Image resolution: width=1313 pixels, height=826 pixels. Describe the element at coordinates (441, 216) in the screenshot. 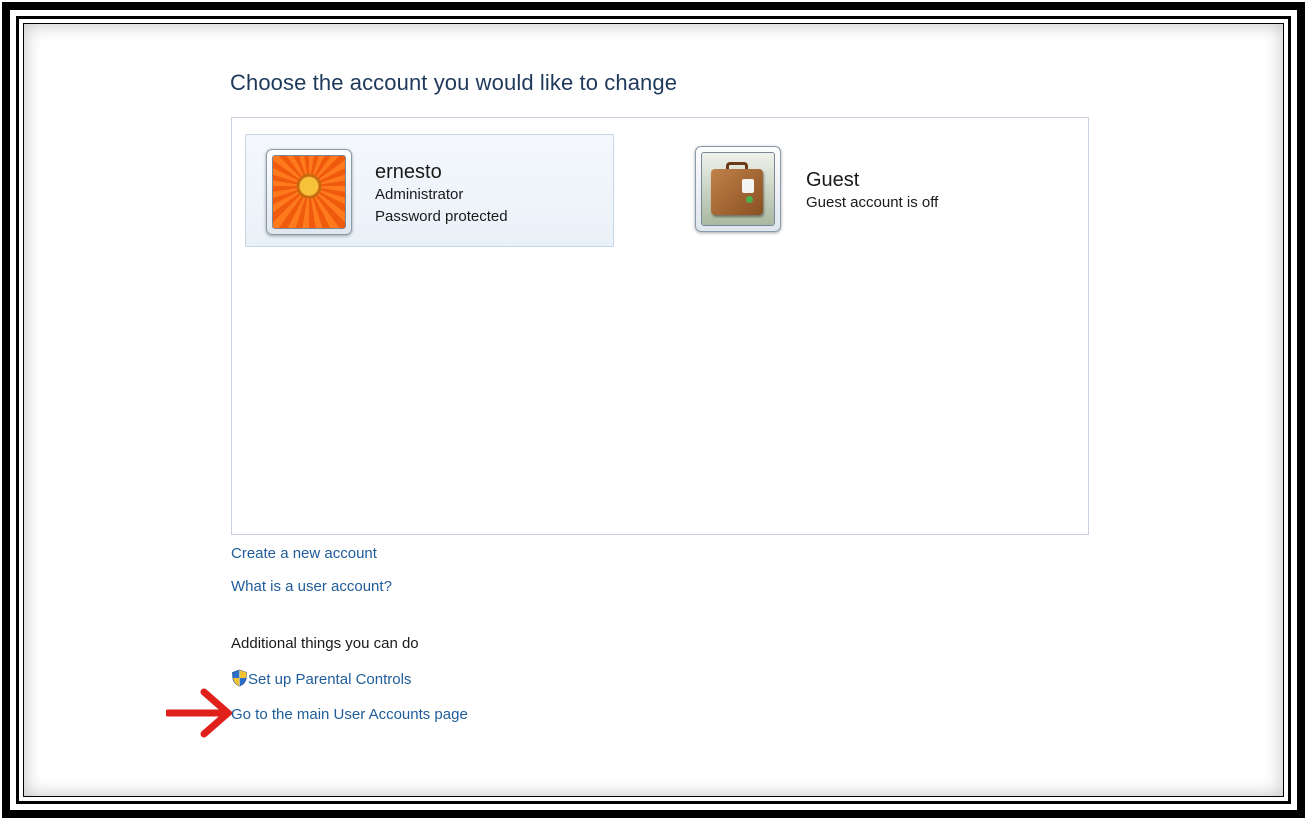

I see `account-password-status: Password protected` at that location.